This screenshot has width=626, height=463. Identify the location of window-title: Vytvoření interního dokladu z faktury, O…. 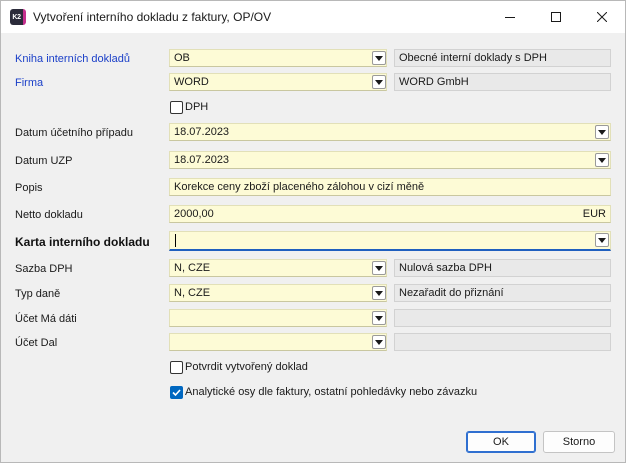
(152, 17).